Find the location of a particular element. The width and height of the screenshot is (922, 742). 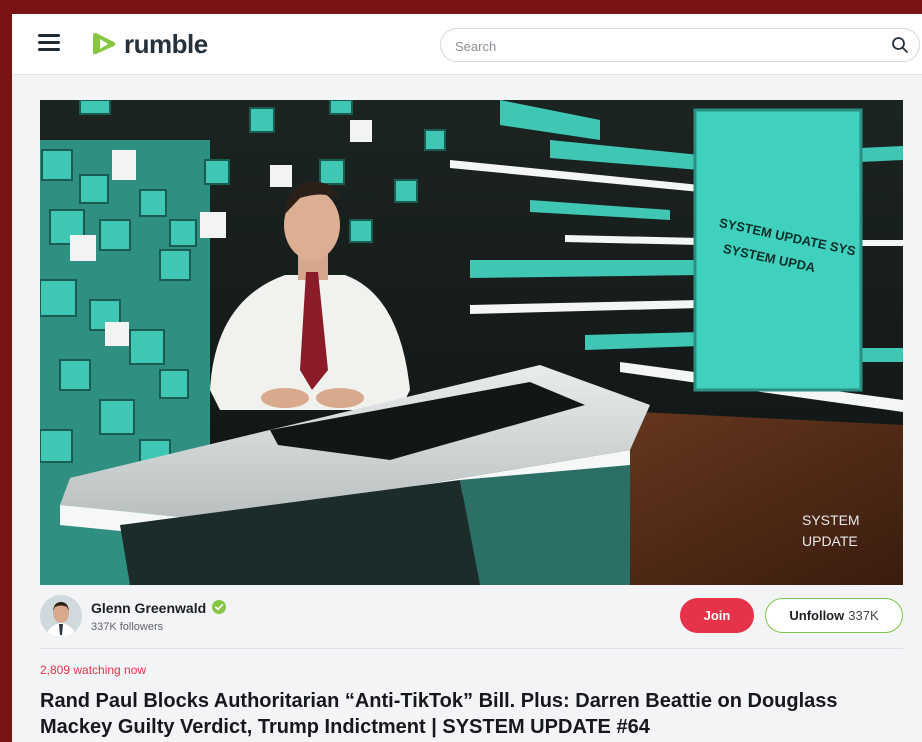

logo-text: rumble is located at coordinates (166, 43).